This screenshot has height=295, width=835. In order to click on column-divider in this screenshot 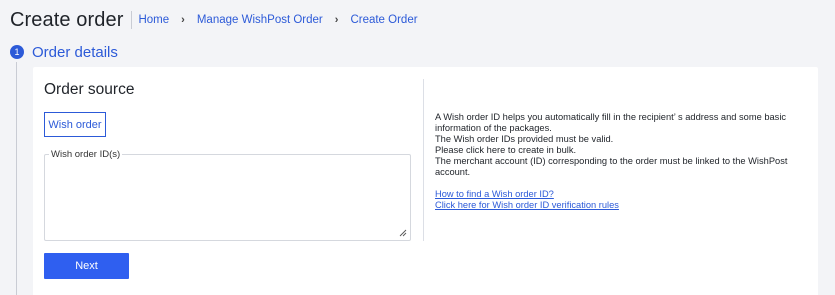, I will do `click(423, 160)`.